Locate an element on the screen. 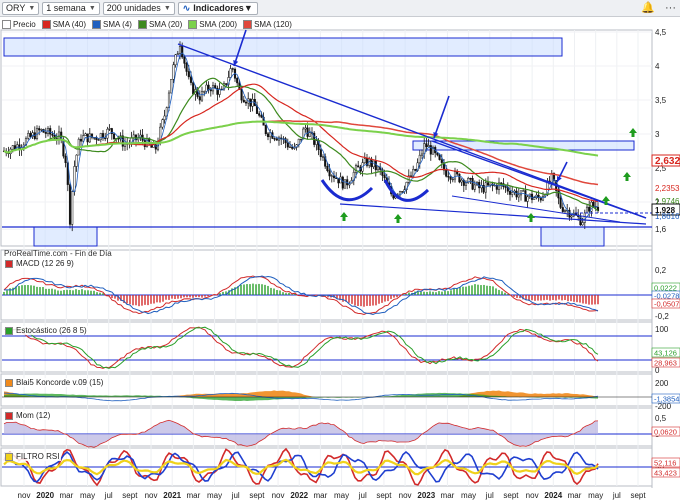 Image resolution: width=680 pixels, height=502 pixels. legend-item: SMA (40) is located at coordinates (63, 24).